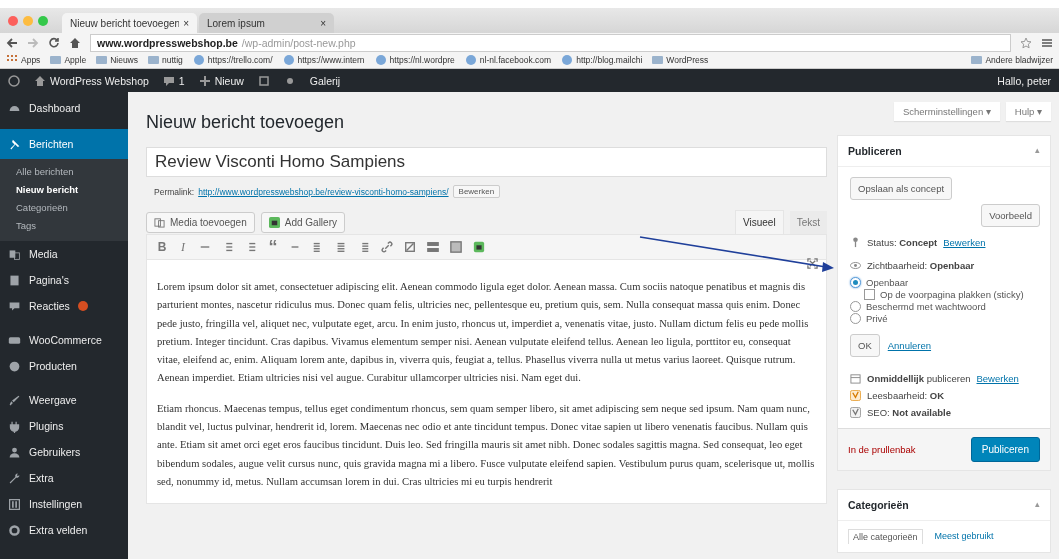 Image resolution: width=1059 pixels, height=559 pixels. I want to click on post-title-field: Review Visconti Homo Sampiens, so click(486, 162).